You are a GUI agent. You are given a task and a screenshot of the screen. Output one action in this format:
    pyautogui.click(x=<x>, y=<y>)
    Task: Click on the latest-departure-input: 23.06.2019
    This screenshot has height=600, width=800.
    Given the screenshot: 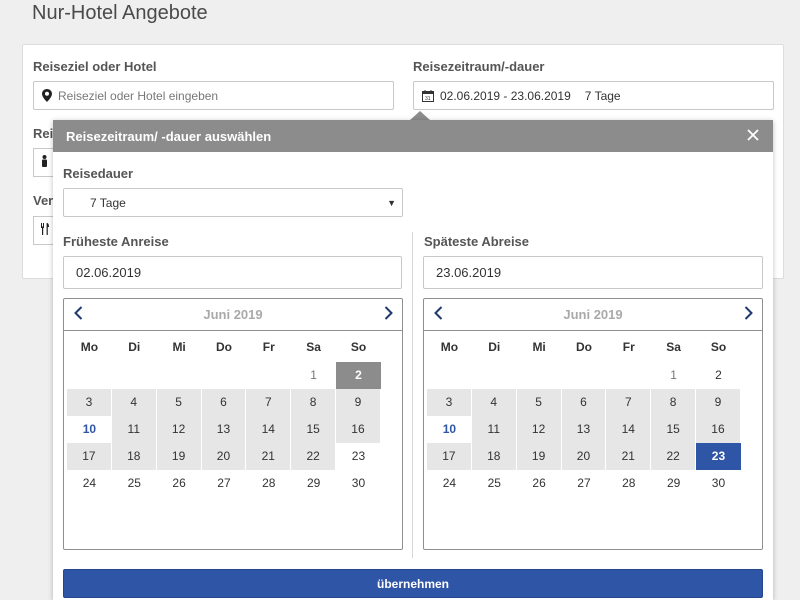 What is the action you would take?
    pyautogui.click(x=593, y=272)
    